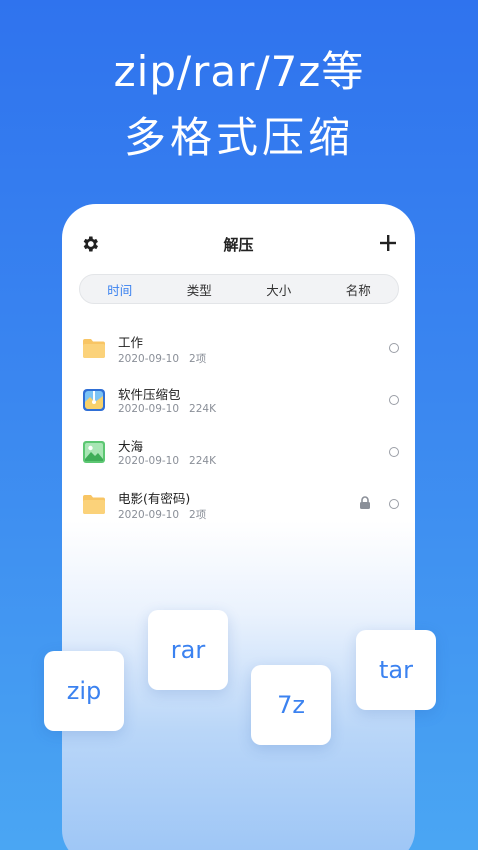  I want to click on list-item: 电影(有密码) 2020-09-10 2项, so click(238, 508).